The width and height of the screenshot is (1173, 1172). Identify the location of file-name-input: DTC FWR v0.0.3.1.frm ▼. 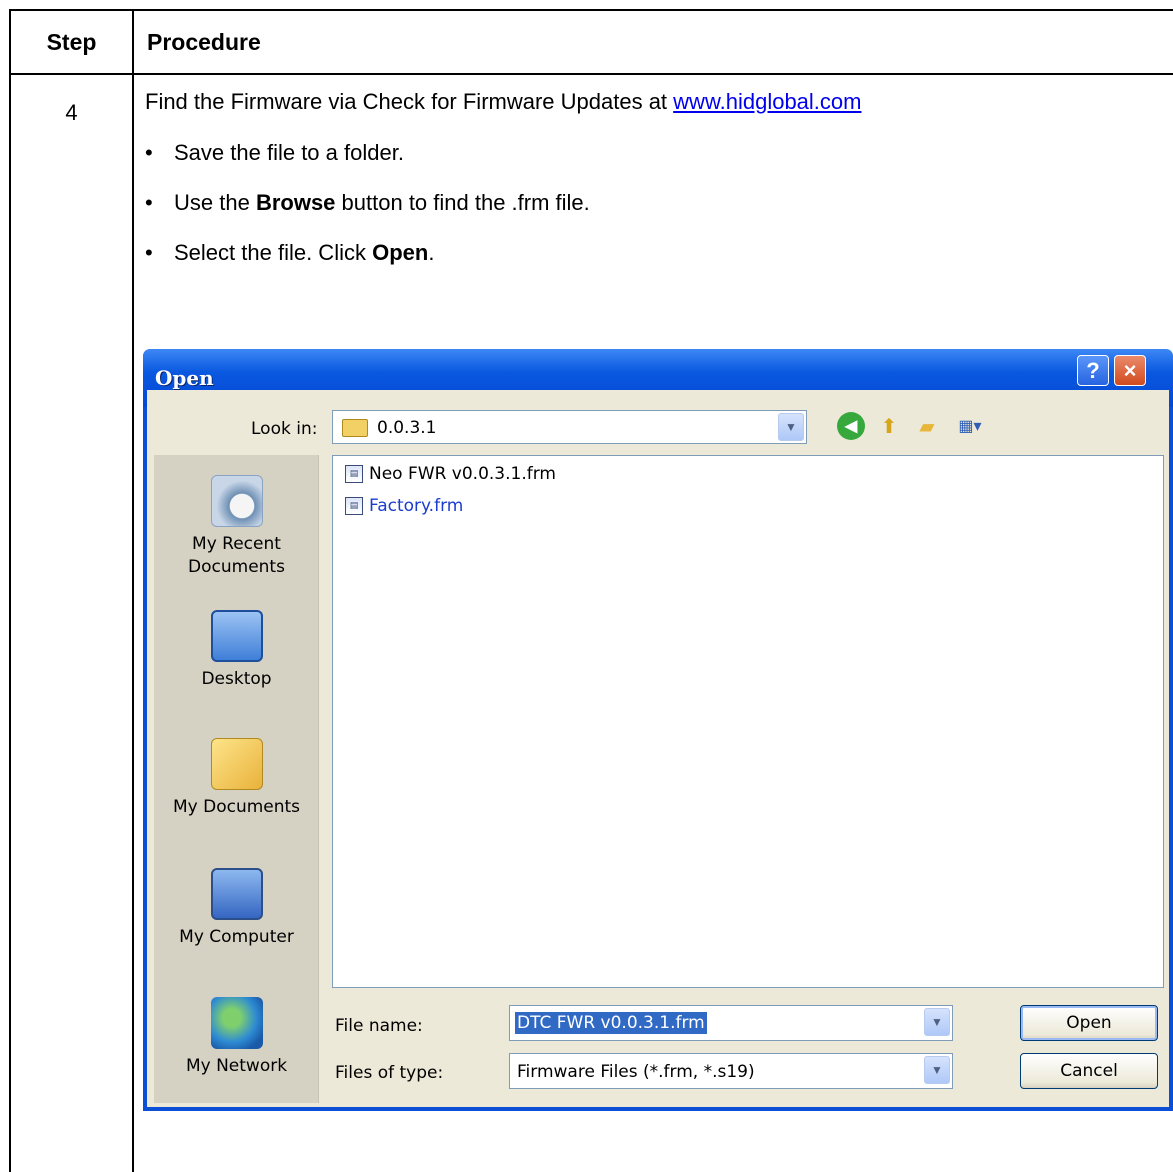
(731, 1023).